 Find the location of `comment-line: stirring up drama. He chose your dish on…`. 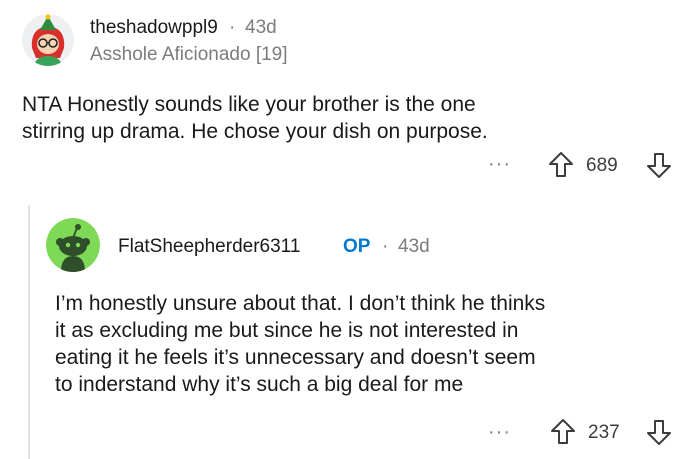

comment-line: stirring up drama. He chose your dish on… is located at coordinates (255, 131).